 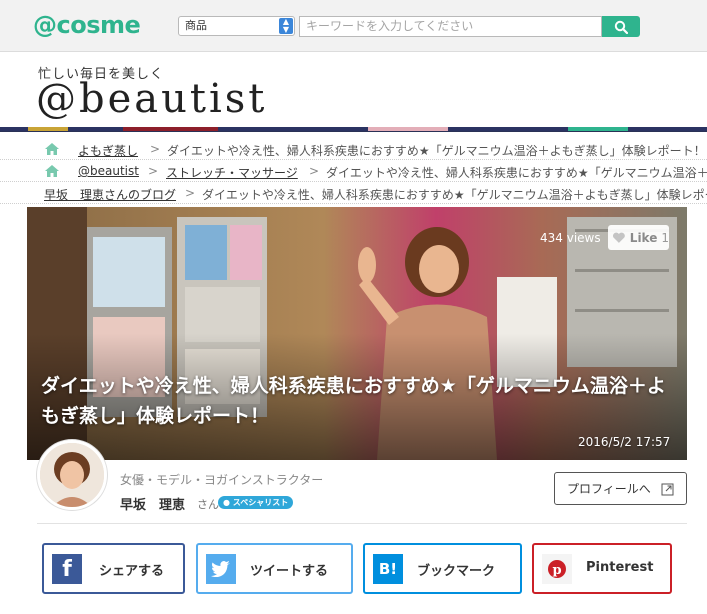 I want to click on author-name: 早坂 理恵, so click(x=152, y=503).